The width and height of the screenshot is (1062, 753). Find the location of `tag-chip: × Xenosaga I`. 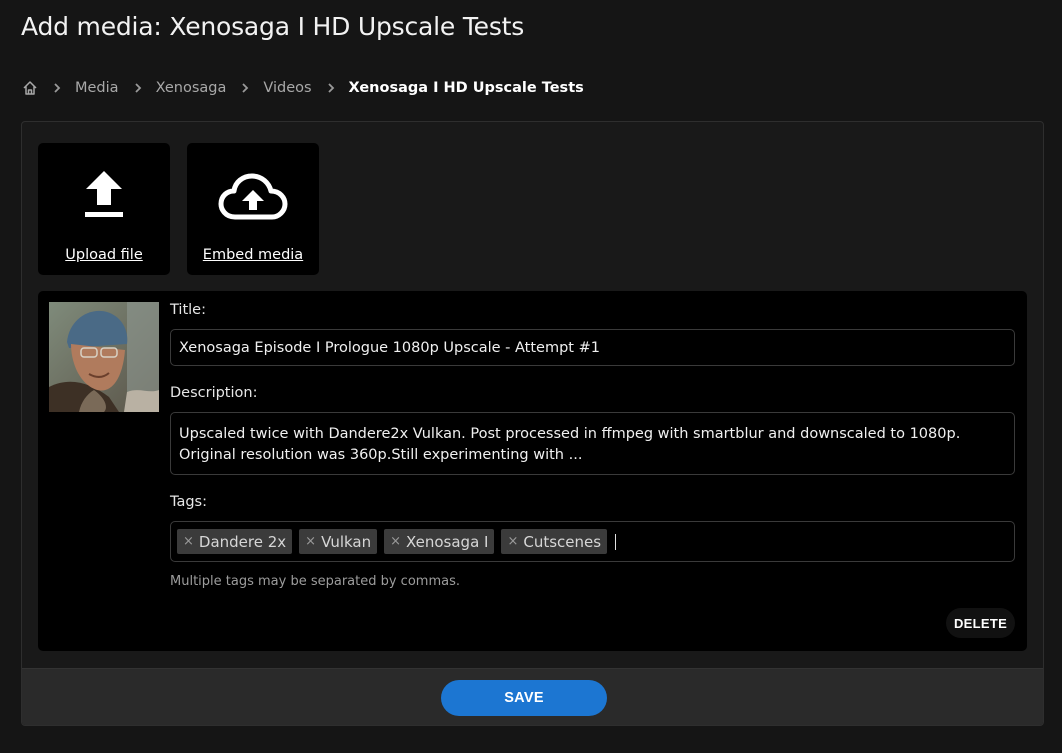

tag-chip: × Xenosaga I is located at coordinates (439, 541).